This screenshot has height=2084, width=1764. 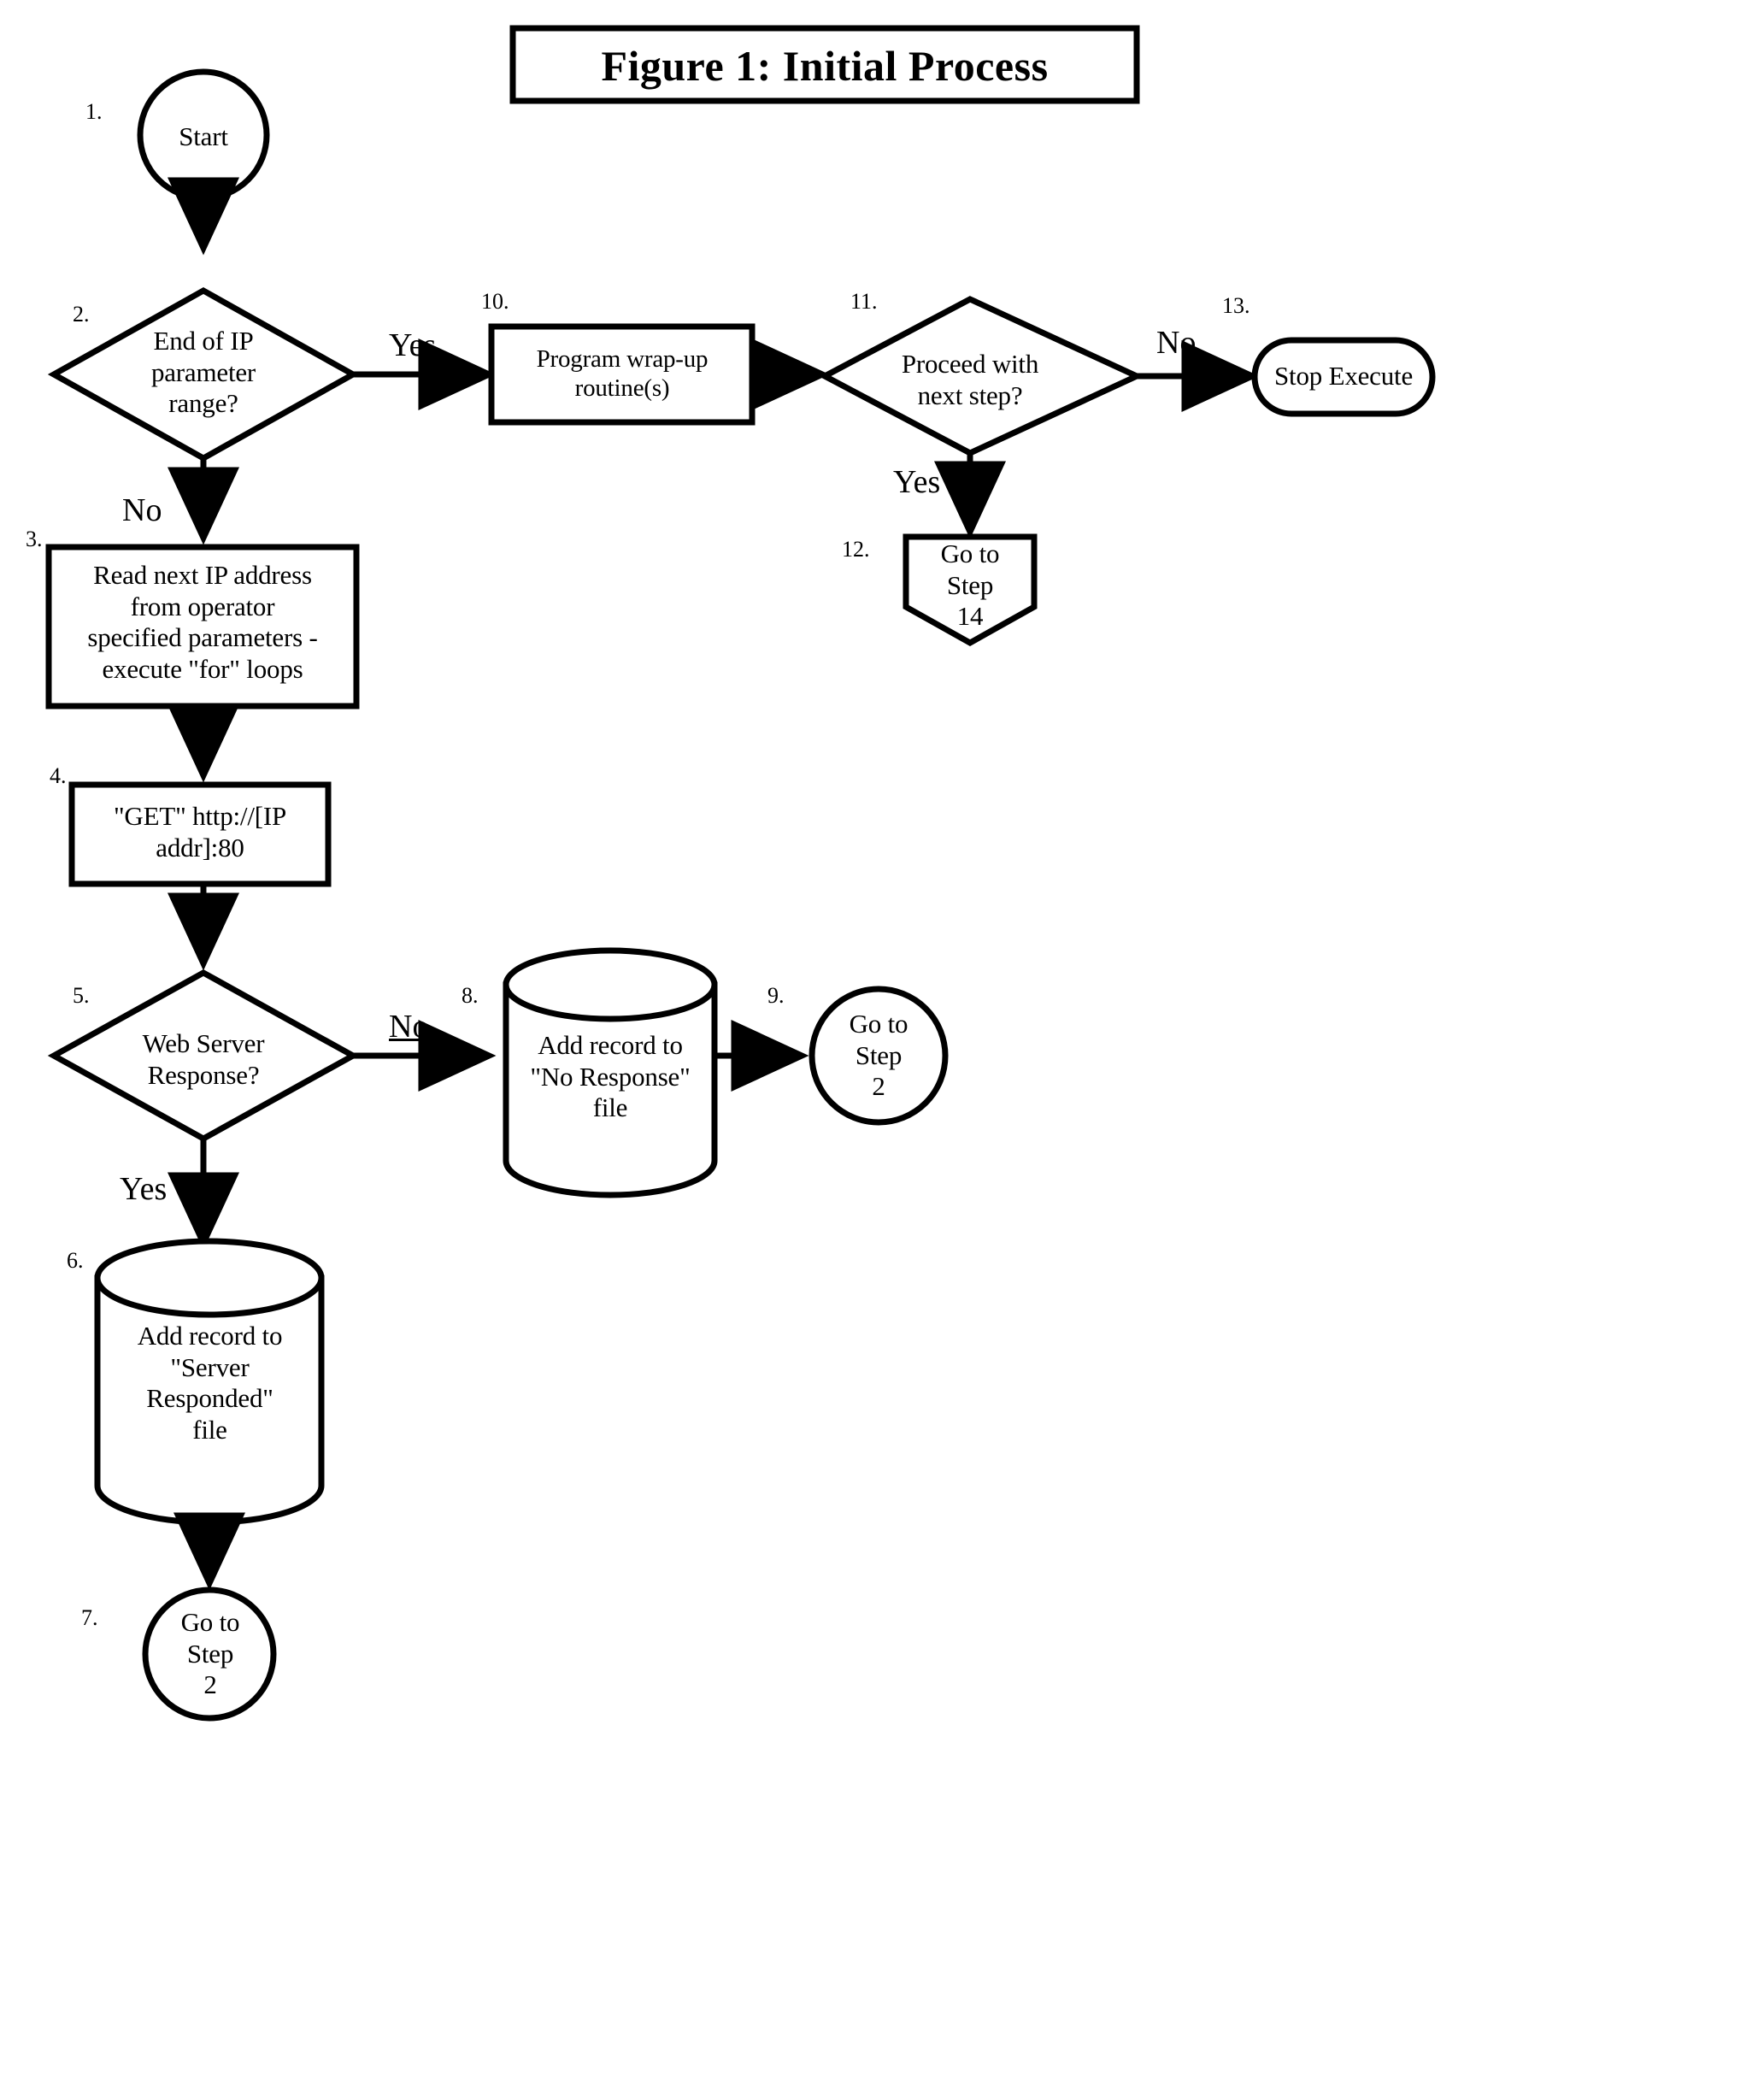 I want to click on step-number-5: 5., so click(x=81, y=995).